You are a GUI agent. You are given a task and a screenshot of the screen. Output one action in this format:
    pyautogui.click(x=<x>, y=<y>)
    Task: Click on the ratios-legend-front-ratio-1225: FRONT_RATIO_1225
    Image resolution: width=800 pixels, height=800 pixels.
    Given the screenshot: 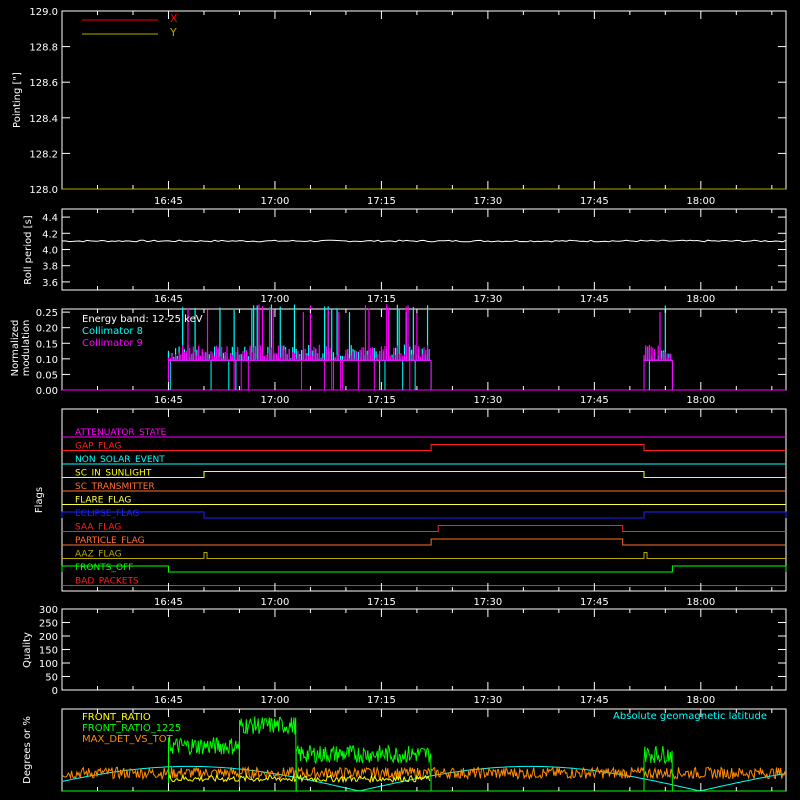 What is the action you would take?
    pyautogui.click(x=131, y=728)
    